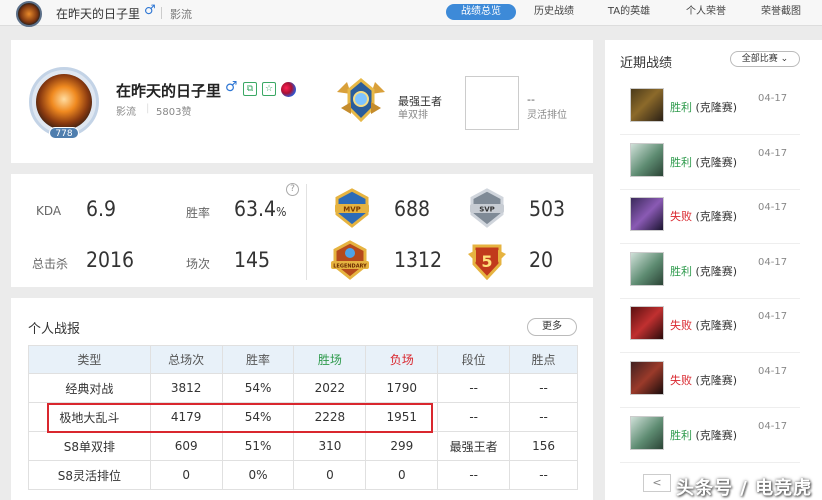 This screenshot has width=822, height=500. Describe the element at coordinates (64, 133) in the screenshot. I see `level-badge: 778` at that location.